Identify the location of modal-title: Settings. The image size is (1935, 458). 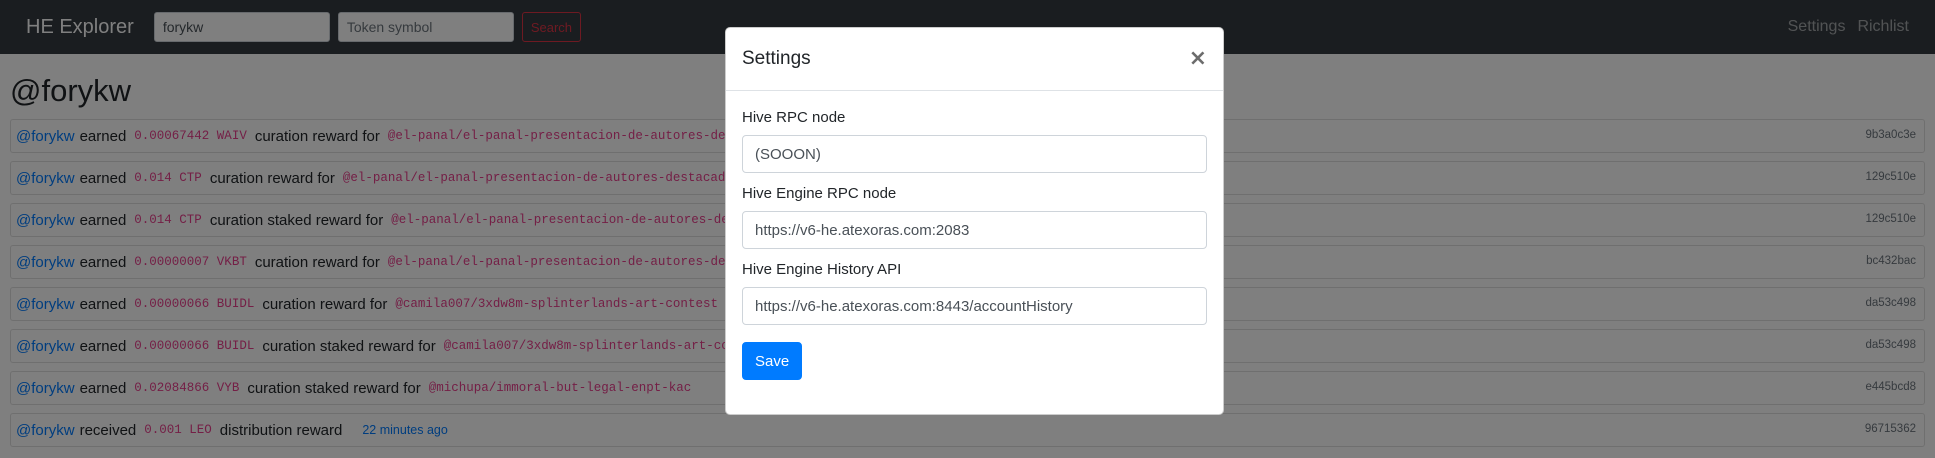
(776, 58).